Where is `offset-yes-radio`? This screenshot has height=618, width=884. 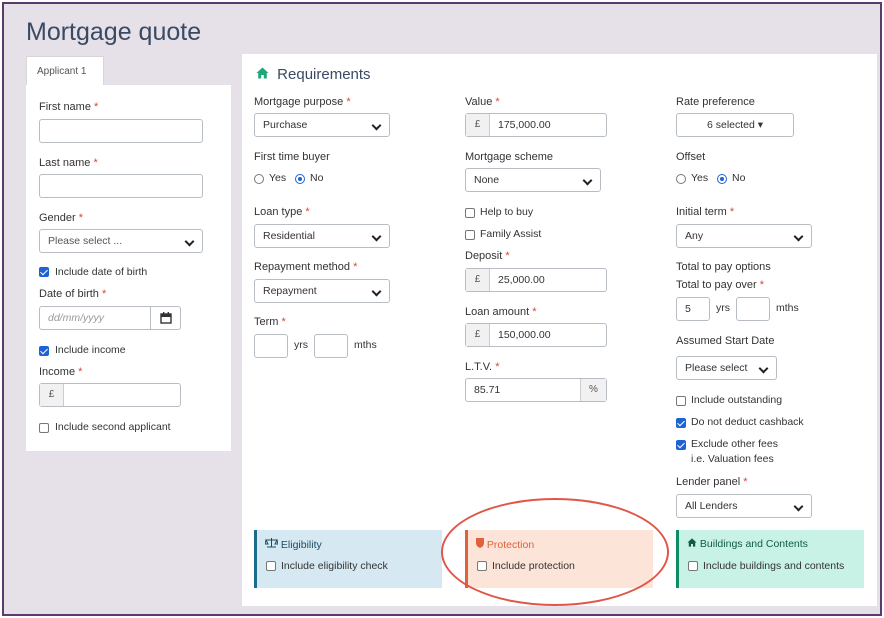 offset-yes-radio is located at coordinates (681, 179).